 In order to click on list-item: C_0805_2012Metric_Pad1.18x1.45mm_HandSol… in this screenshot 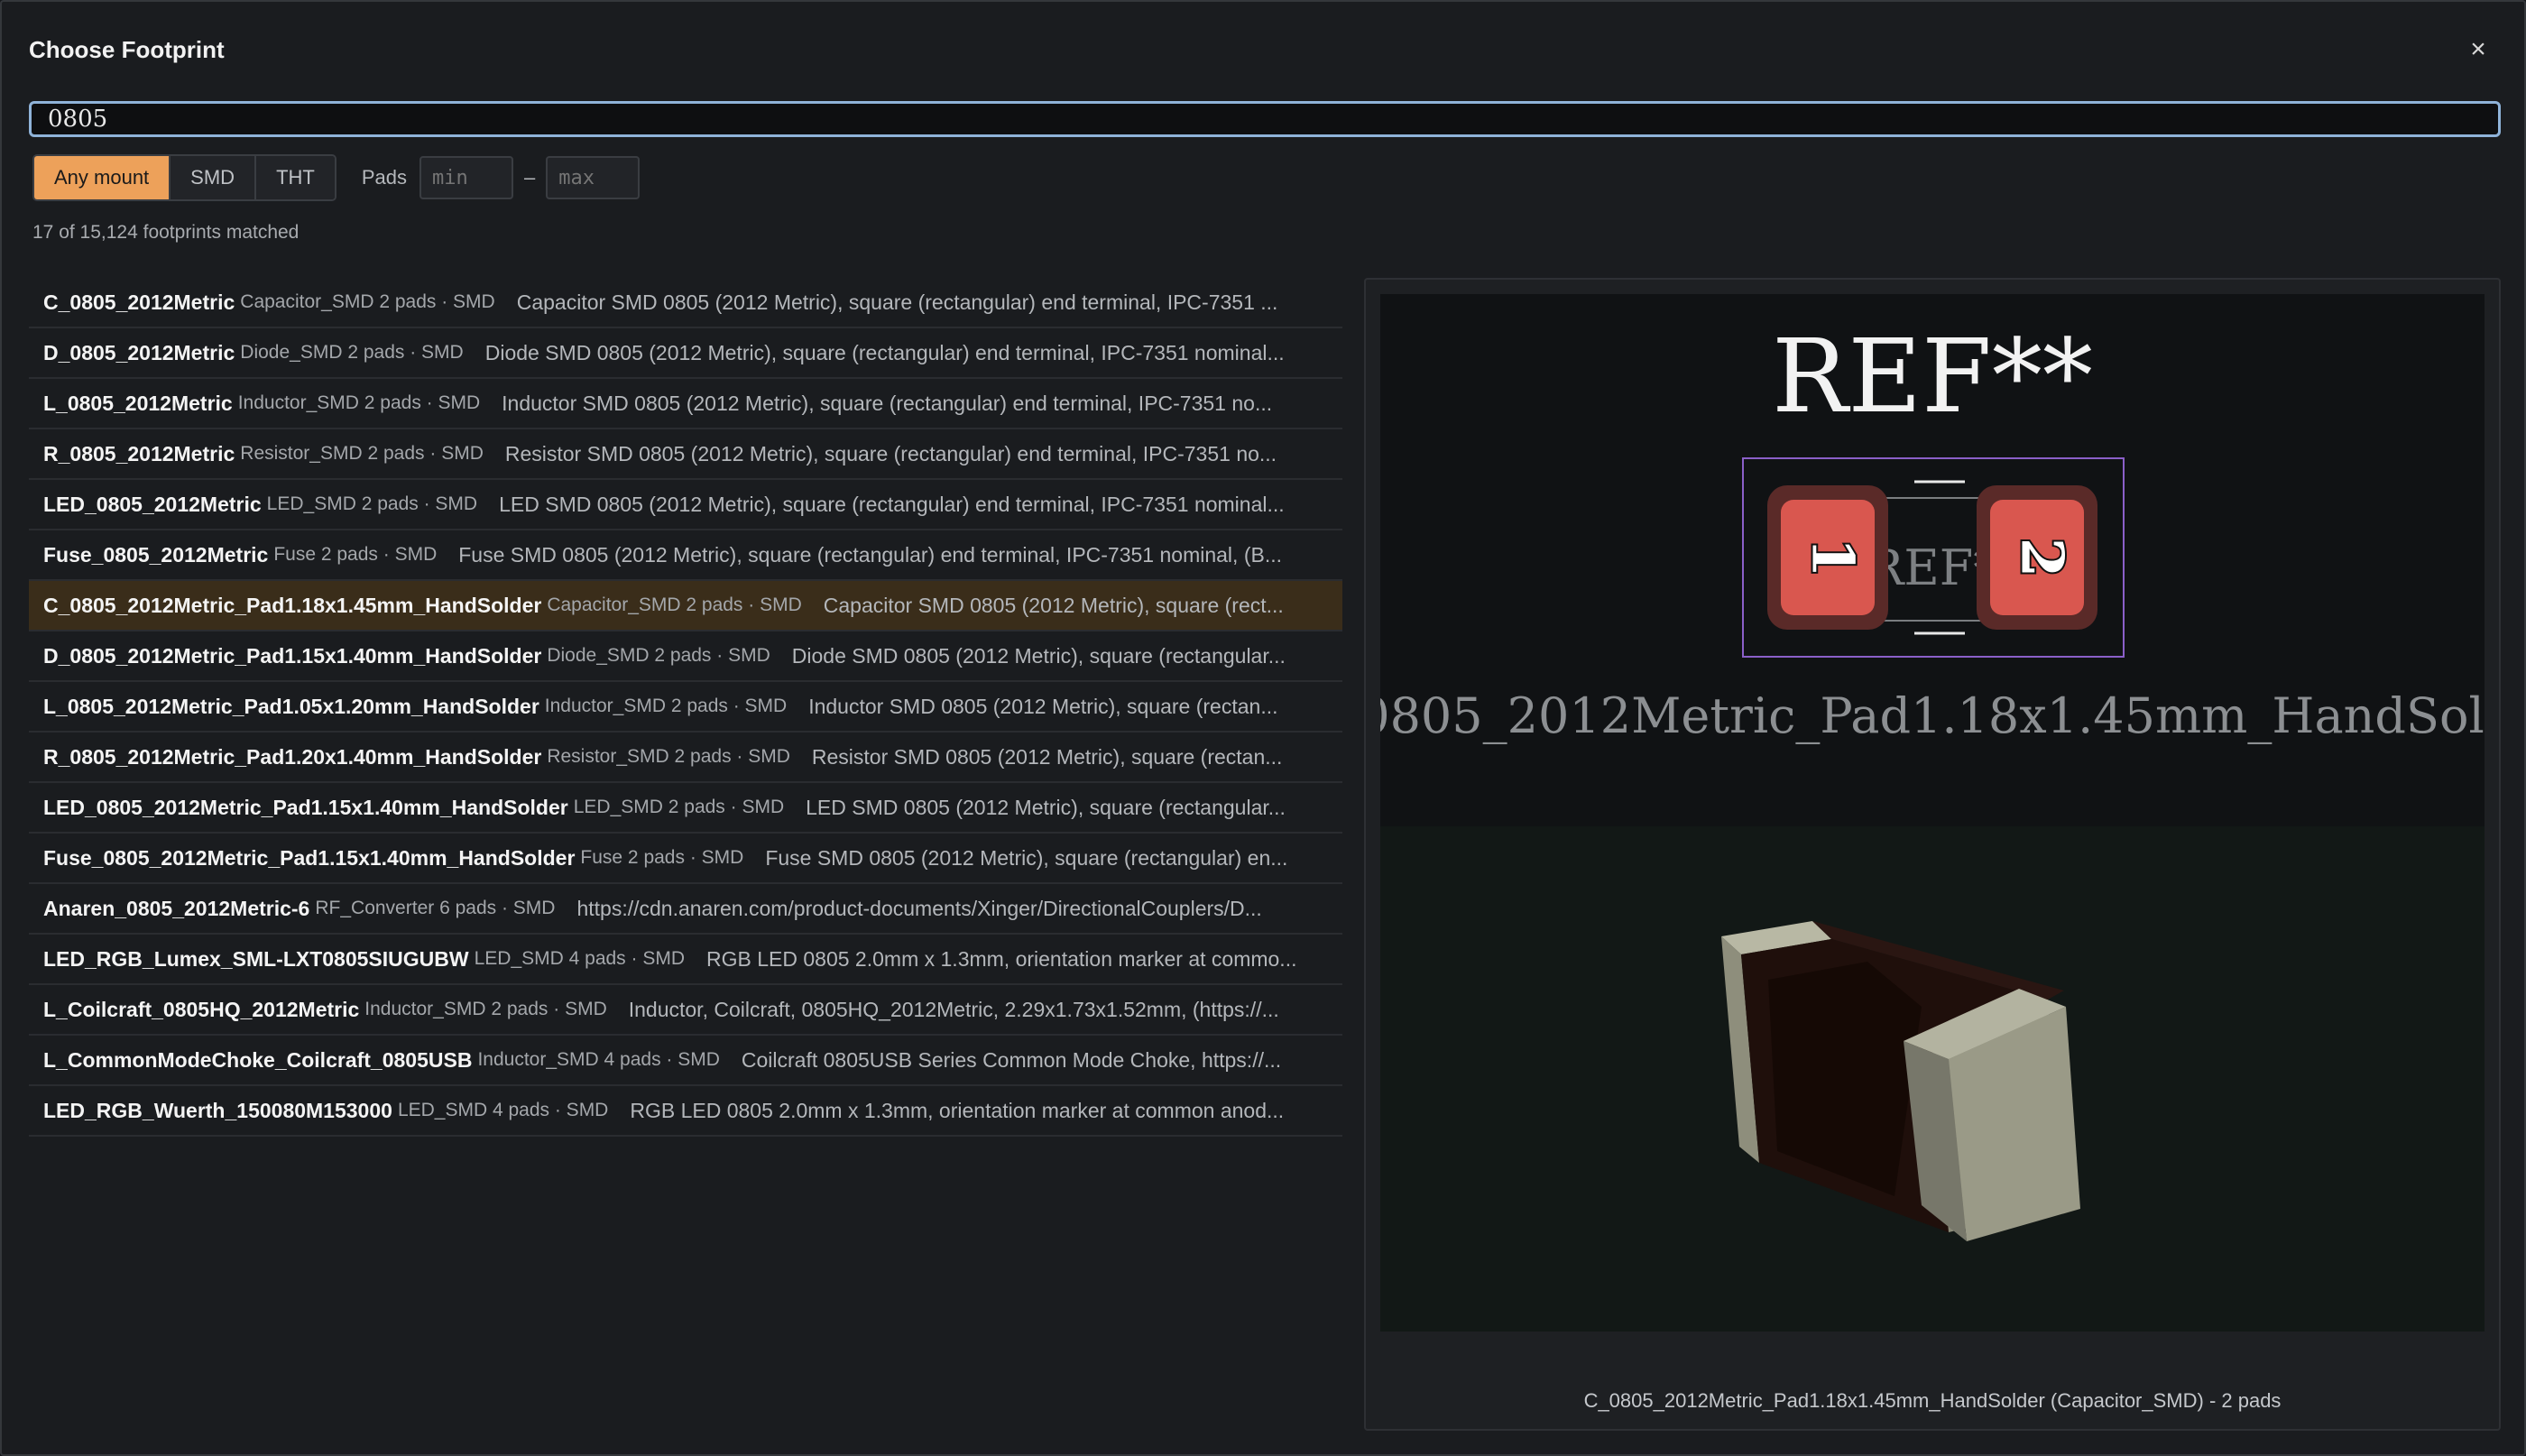, I will do `click(685, 606)`.